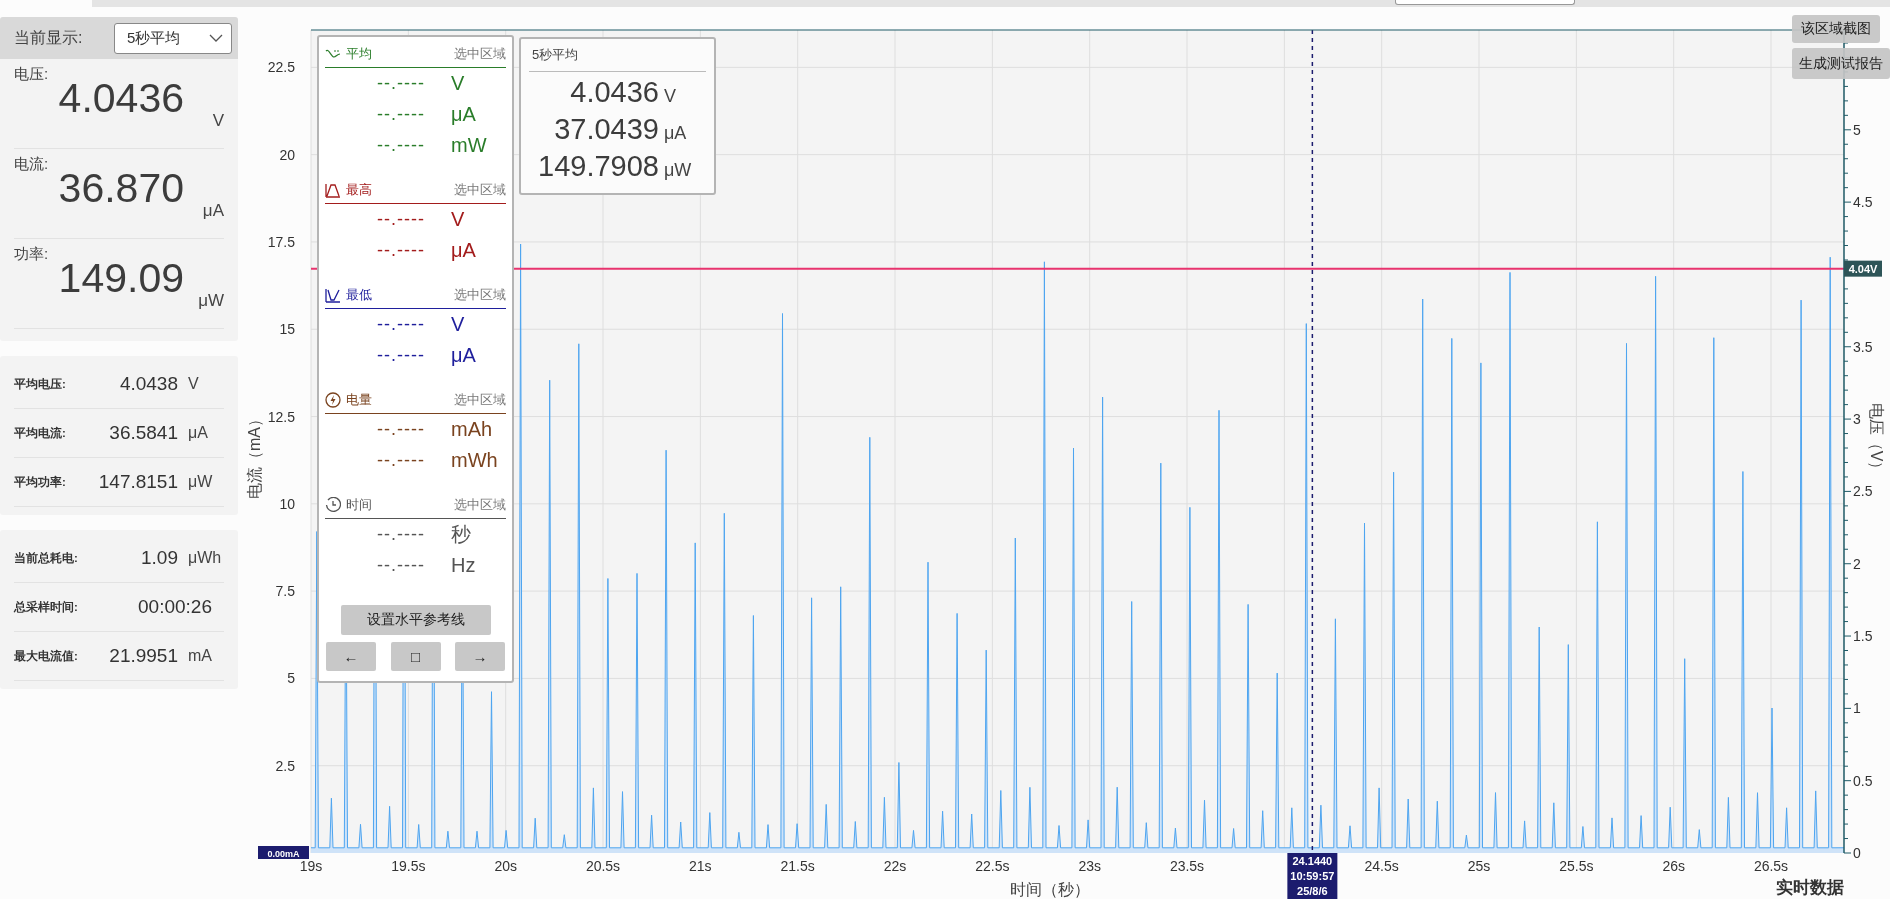 This screenshot has height=899, width=1890. I want to click on nav-button: →, so click(480, 656).